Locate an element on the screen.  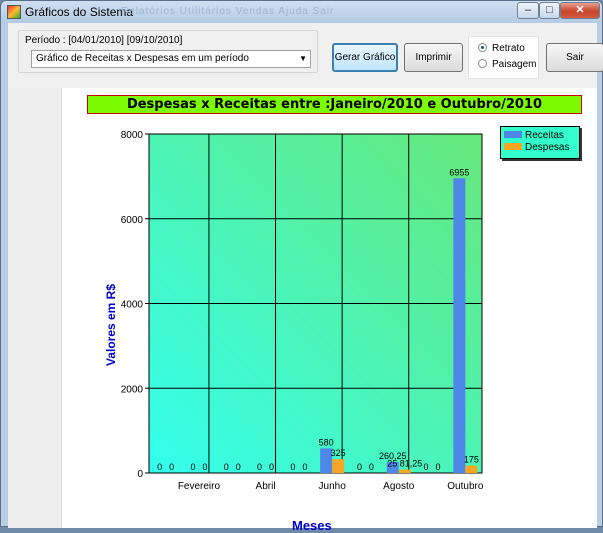
chart-legend: Receitas Despesas is located at coordinates (540, 142).